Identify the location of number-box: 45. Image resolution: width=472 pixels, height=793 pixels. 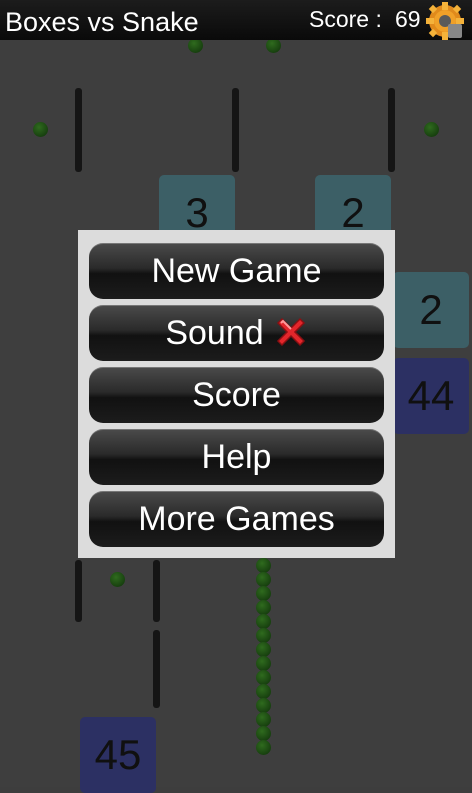
(118, 755).